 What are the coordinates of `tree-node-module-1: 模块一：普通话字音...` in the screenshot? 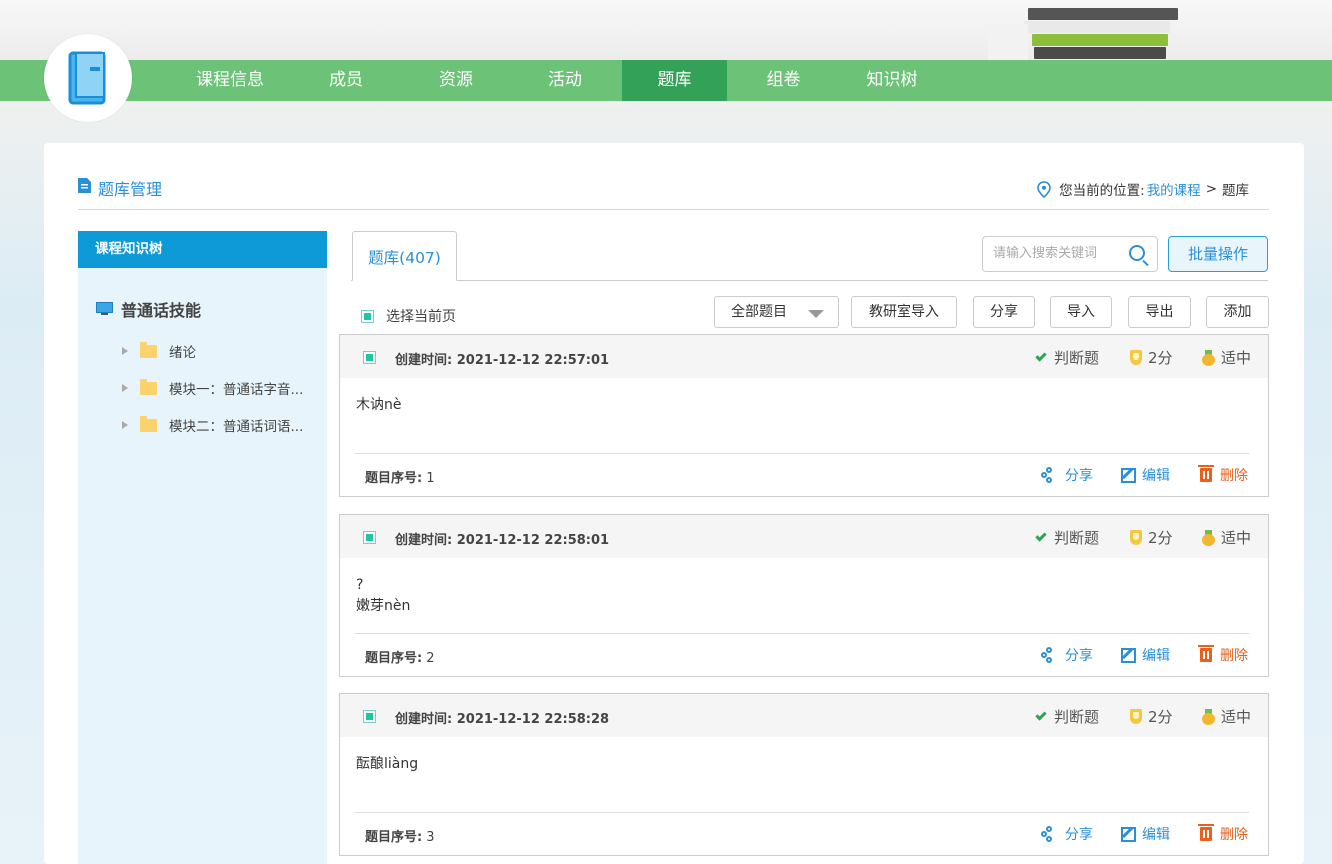 It's located at (212, 388).